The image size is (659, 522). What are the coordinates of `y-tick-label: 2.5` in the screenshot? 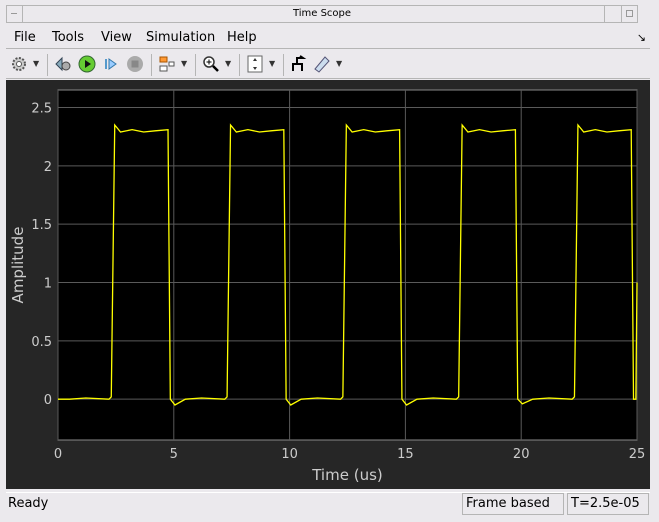 It's located at (41, 109).